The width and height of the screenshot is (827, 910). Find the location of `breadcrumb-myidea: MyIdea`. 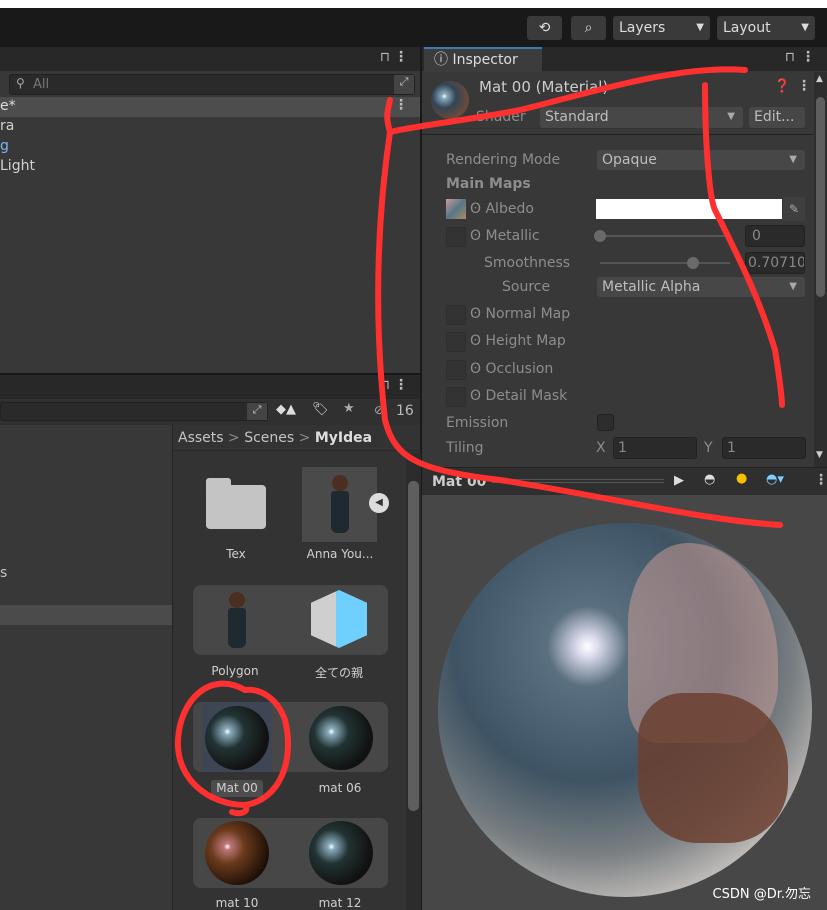

breadcrumb-myidea: MyIdea is located at coordinates (343, 438).